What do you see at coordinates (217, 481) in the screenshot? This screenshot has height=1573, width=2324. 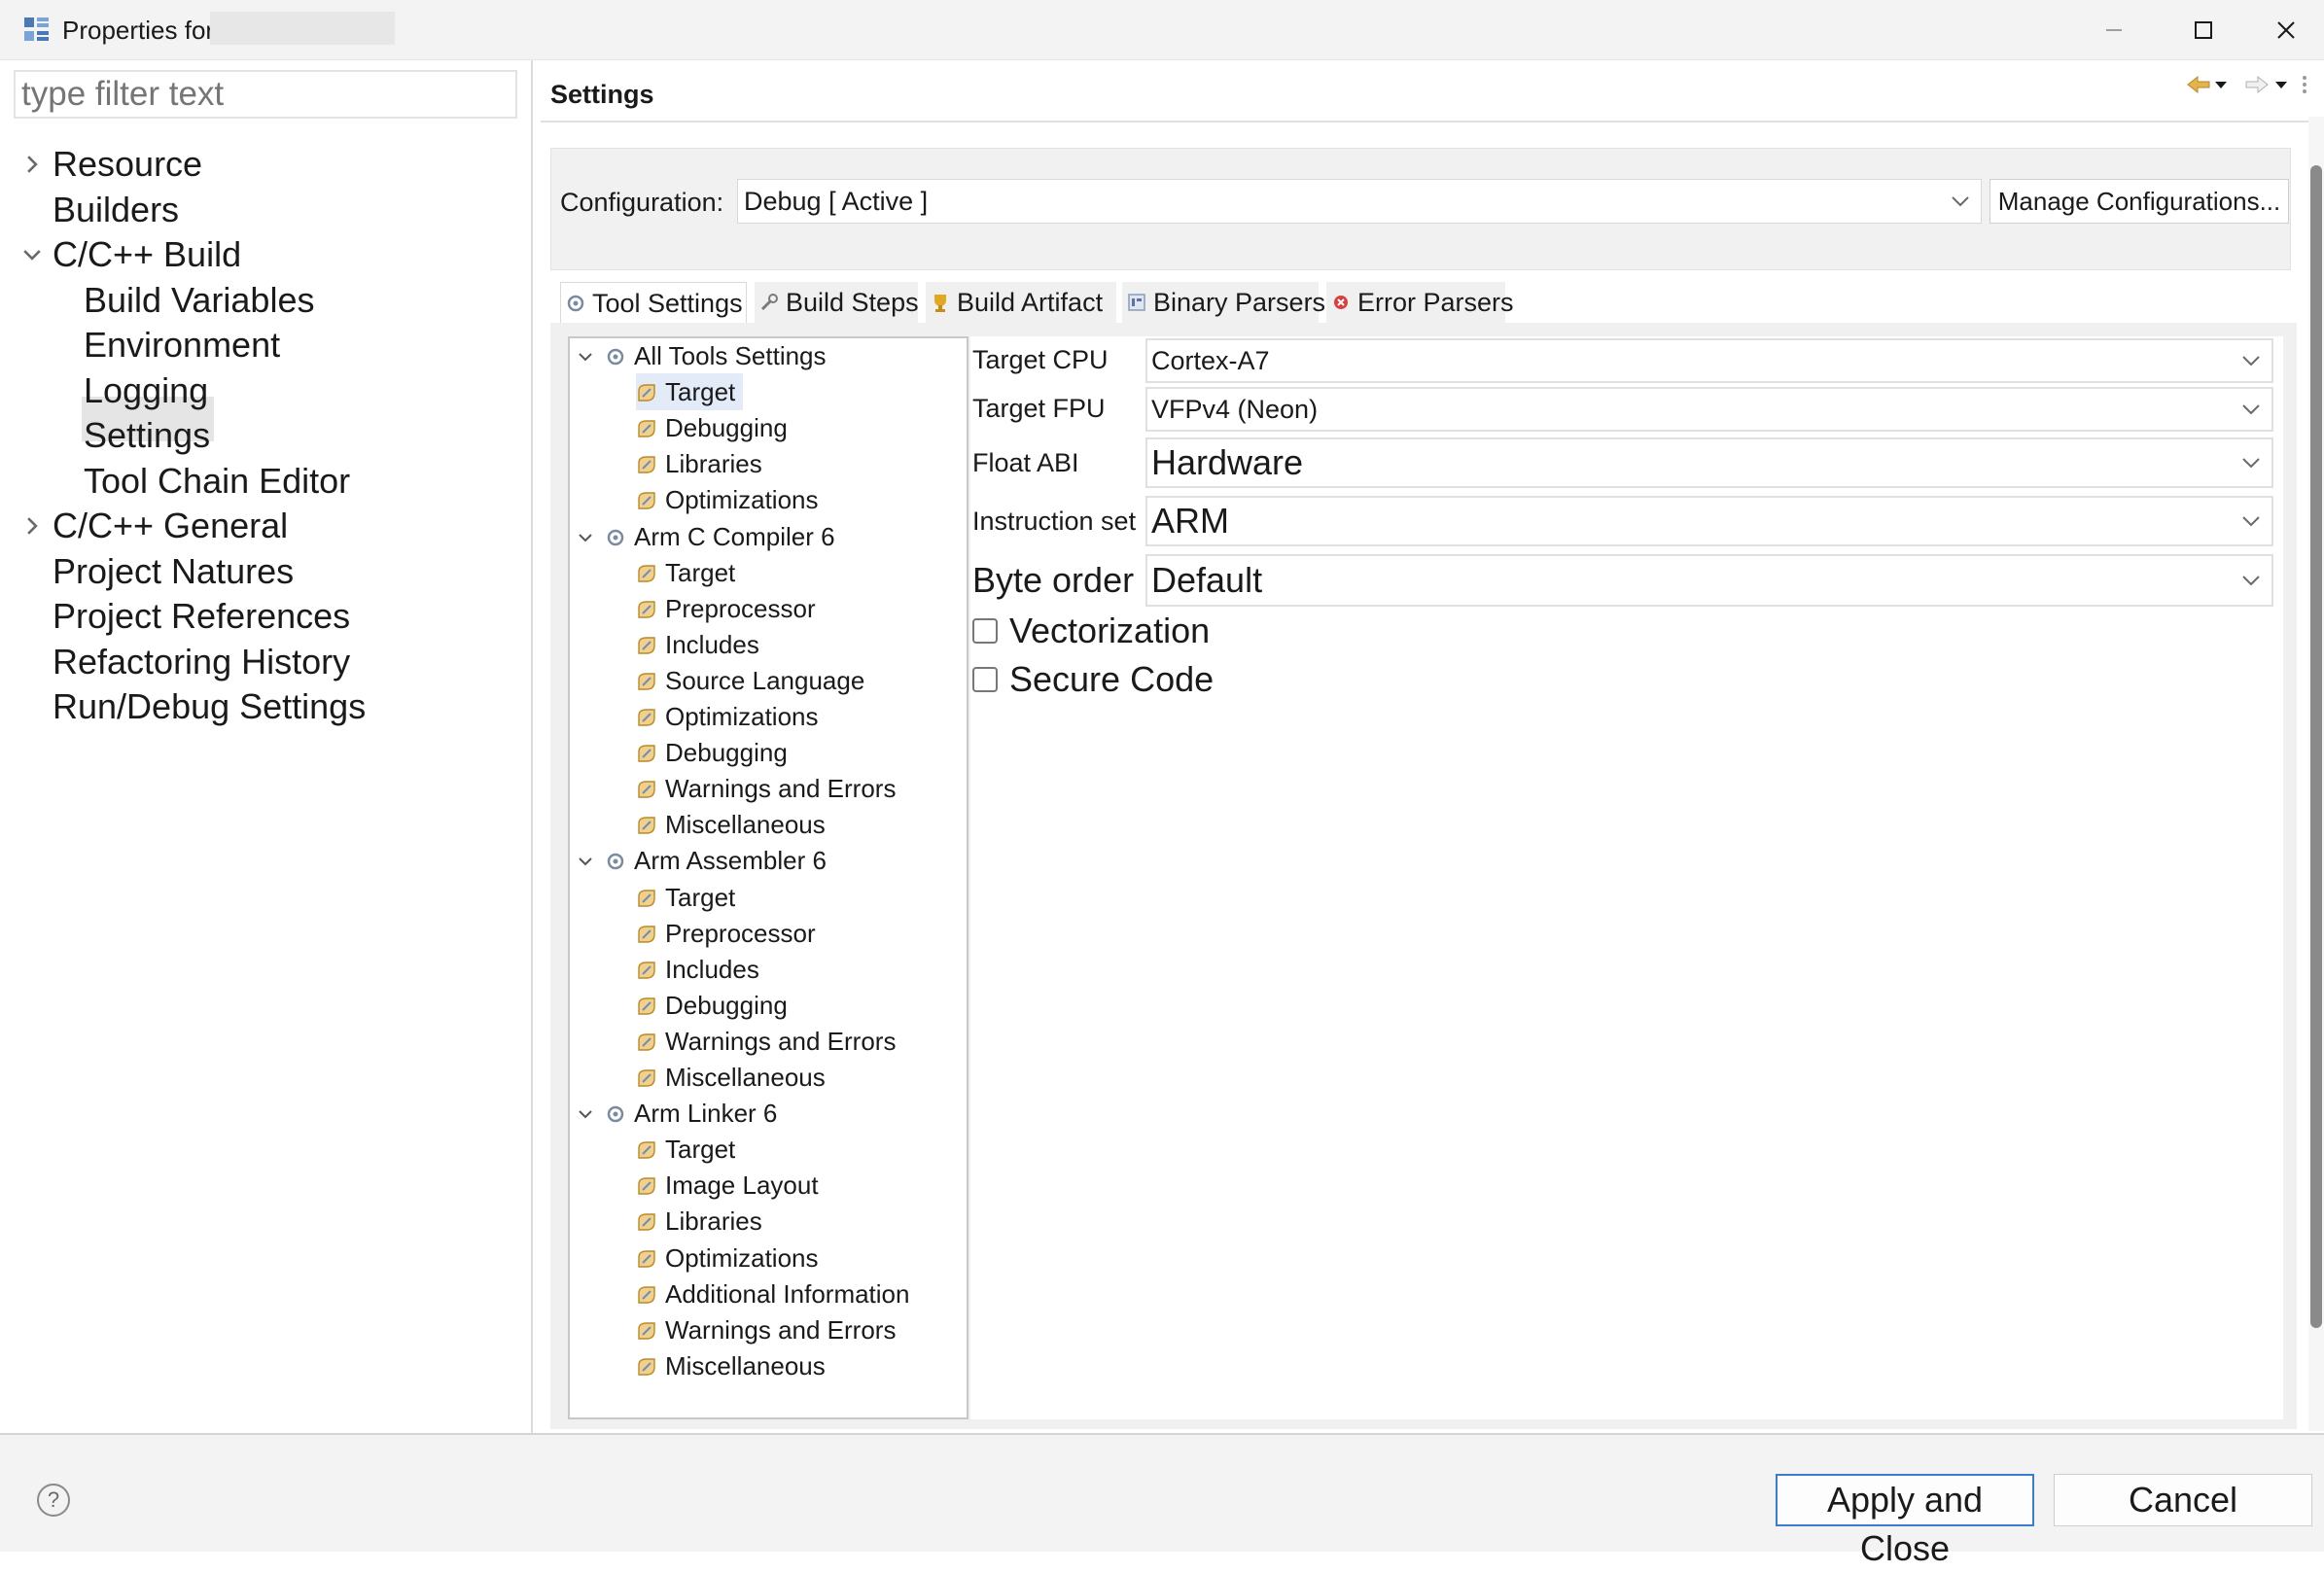 I see `nav-item-tool-chain-editor: Tool Chain Editor` at bounding box center [217, 481].